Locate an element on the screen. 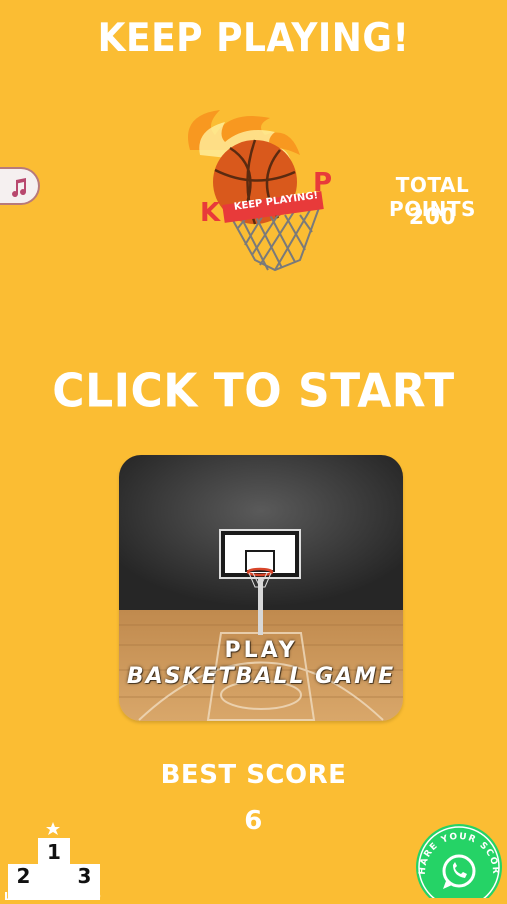  play-card-subtitle: BASKETBALL GAME is located at coordinates (261, 676).